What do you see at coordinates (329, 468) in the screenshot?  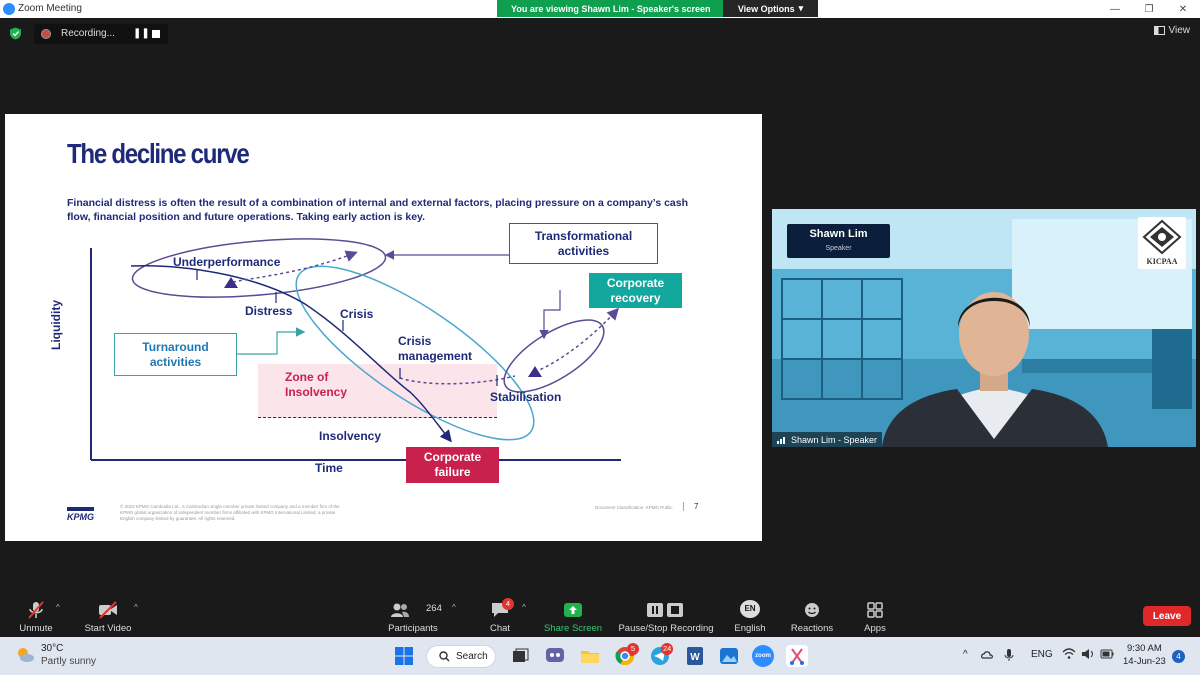 I see `x-axis-label: Time` at bounding box center [329, 468].